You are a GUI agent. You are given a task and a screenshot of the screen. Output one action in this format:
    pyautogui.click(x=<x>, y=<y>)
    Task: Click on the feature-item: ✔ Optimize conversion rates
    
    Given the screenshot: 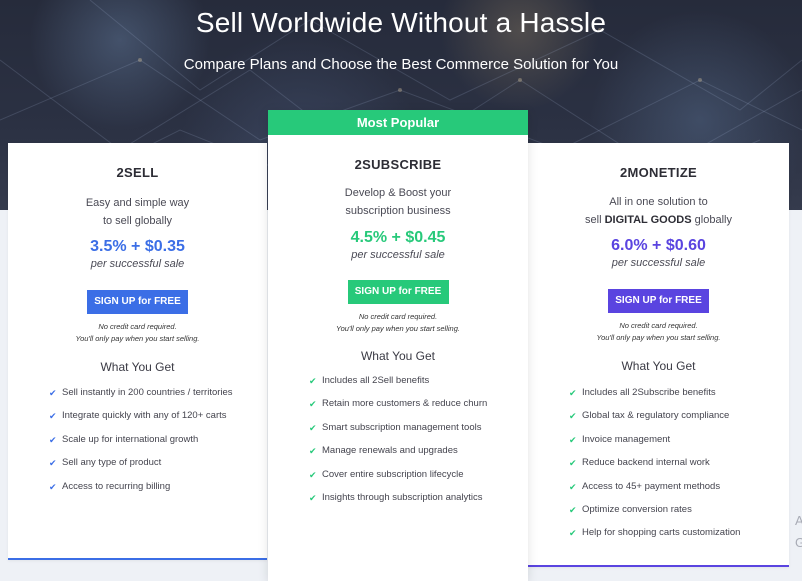 What is the action you would take?
    pyautogui.click(x=679, y=514)
    